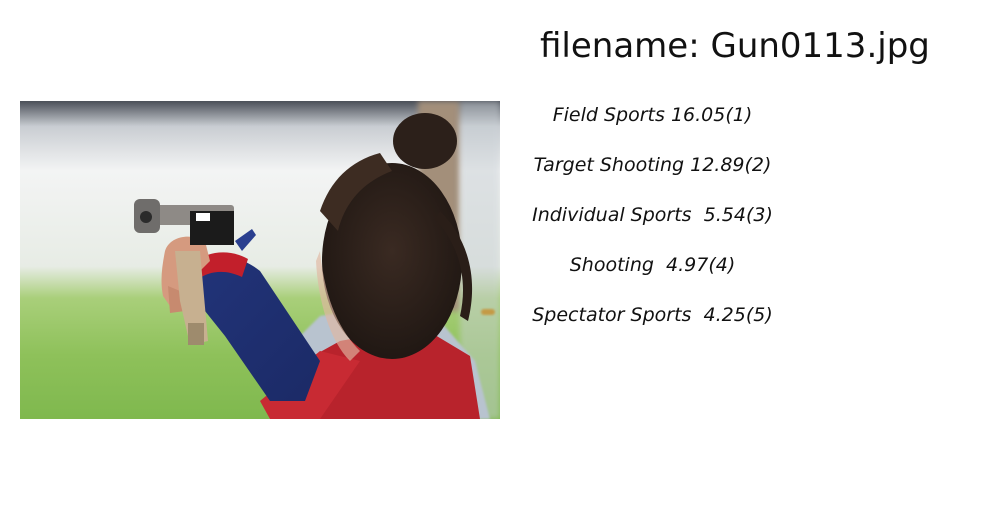  I want to click on prediction-row-2: Target Shooting 12.89 (2), so click(653, 175).